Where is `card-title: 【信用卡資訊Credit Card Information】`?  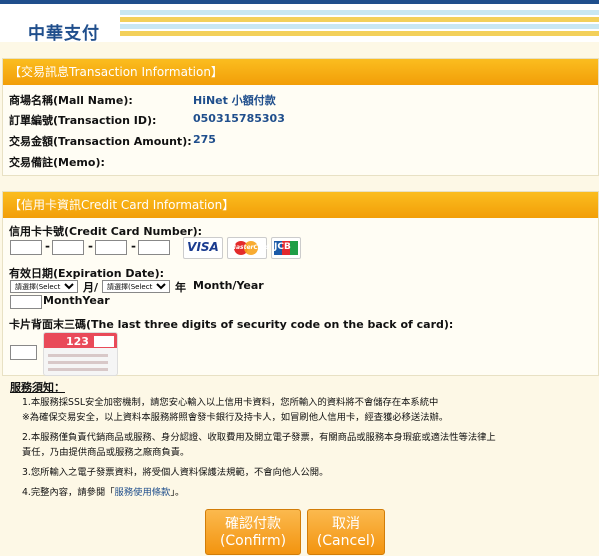
card-title: 【信用卡資訊Credit Card Information】 is located at coordinates (300, 205).